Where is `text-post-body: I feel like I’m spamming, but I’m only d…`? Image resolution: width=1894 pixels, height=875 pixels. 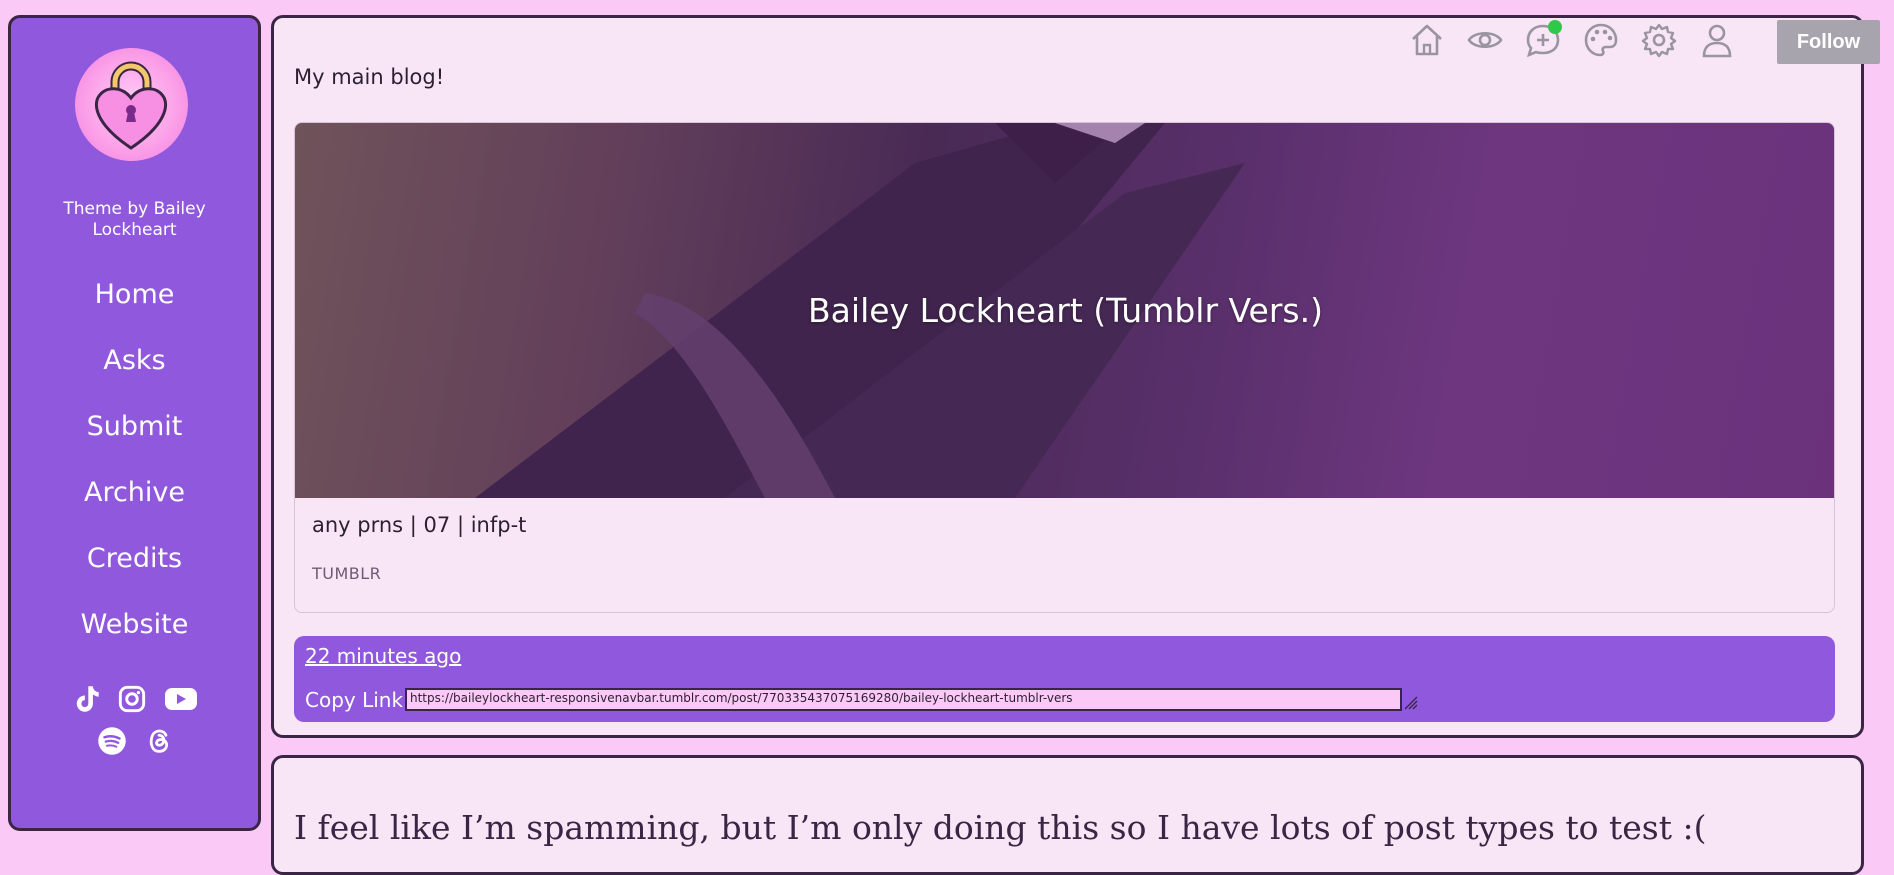
text-post-body: I feel like I’m spamming, but I’m only d… is located at coordinates (1000, 827).